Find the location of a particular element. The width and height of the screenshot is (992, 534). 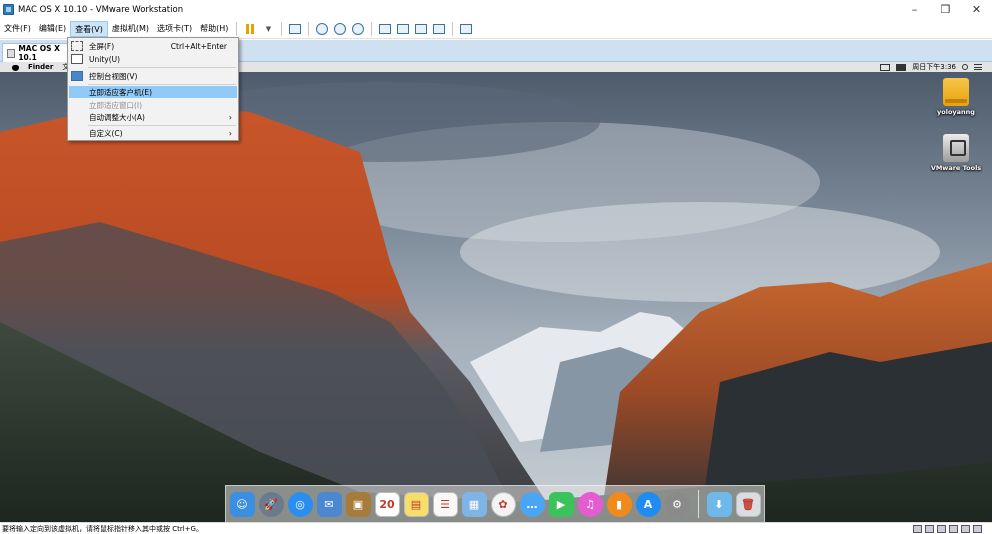

message-log-icon is located at coordinates (977, 529).